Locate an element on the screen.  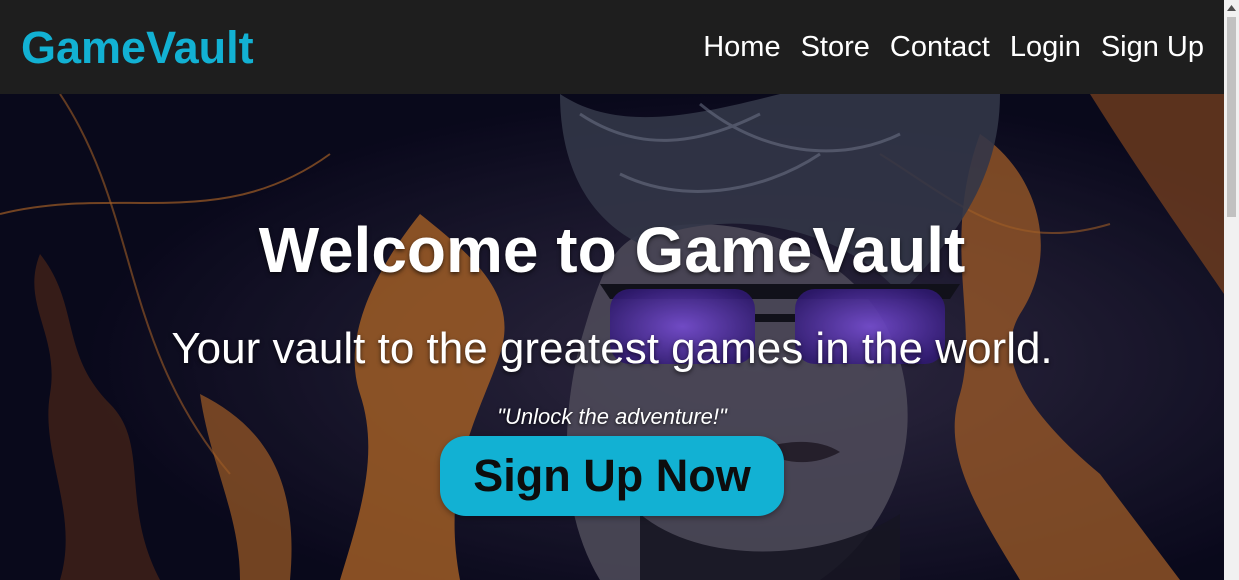
scrollbar-thumb is located at coordinates (1231, 117).